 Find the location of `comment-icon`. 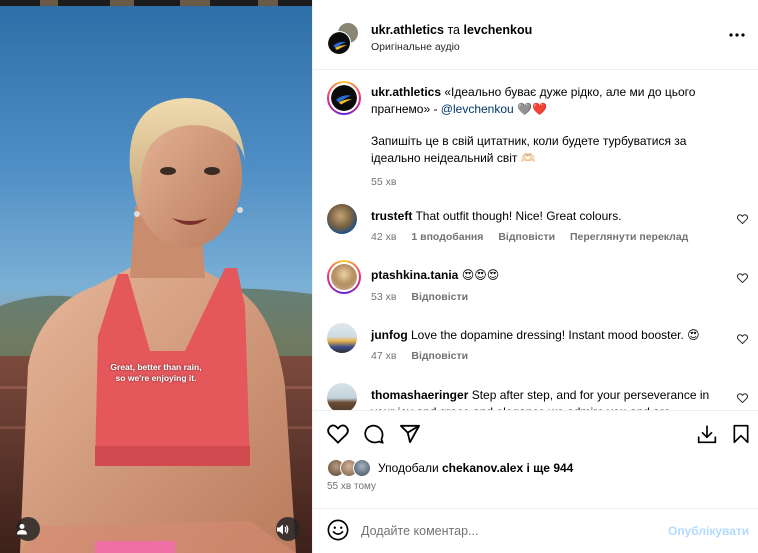

comment-icon is located at coordinates (374, 434).